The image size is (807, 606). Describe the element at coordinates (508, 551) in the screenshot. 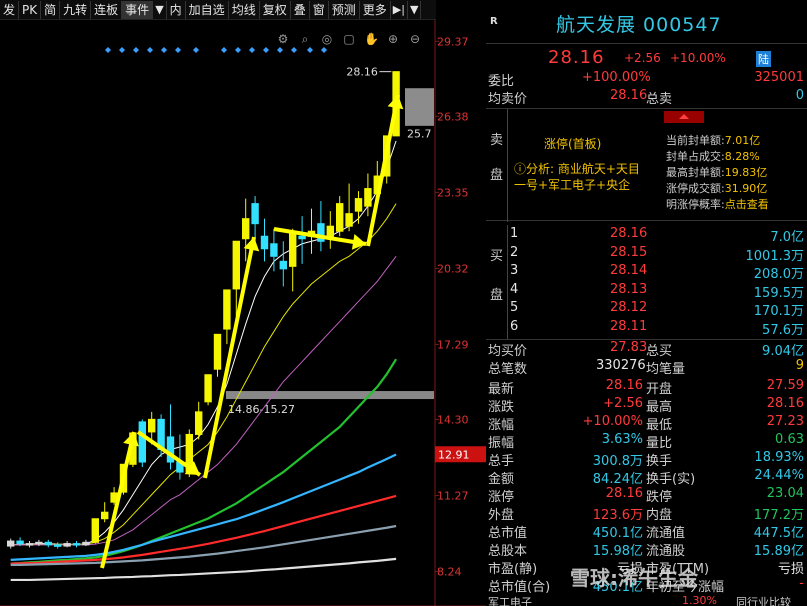

I see `stat-label: 总股本` at that location.